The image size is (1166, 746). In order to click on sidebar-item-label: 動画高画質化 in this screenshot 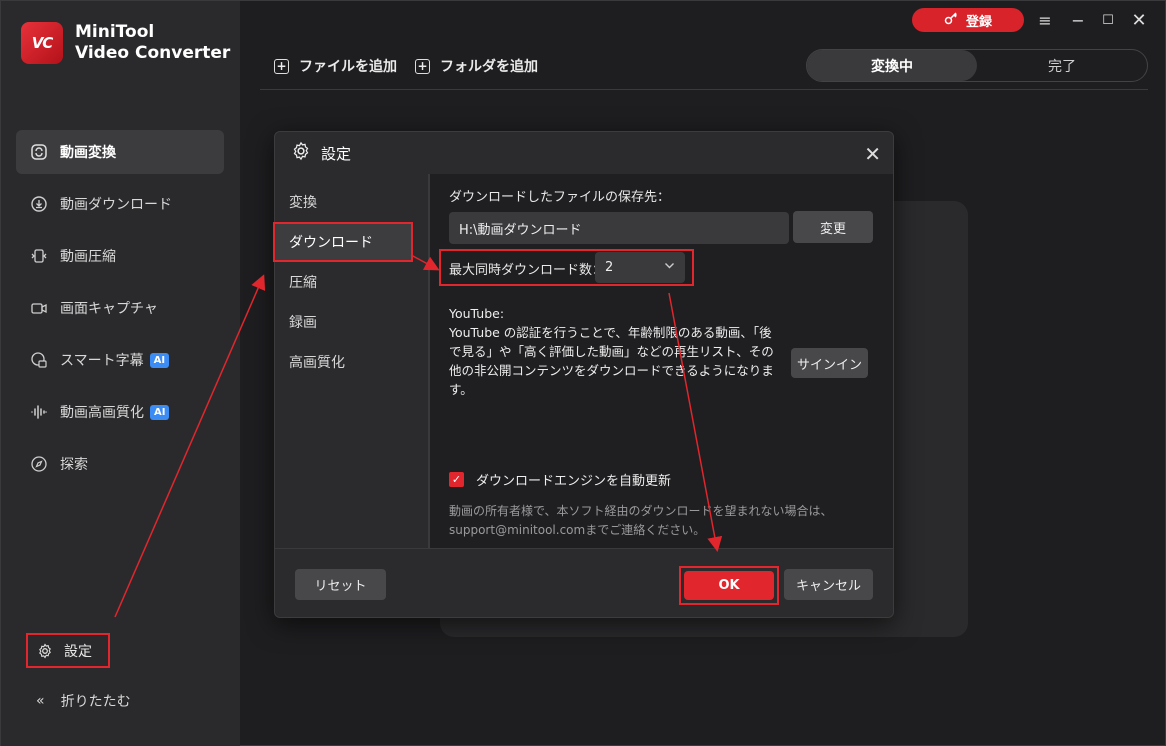, I will do `click(102, 413)`.